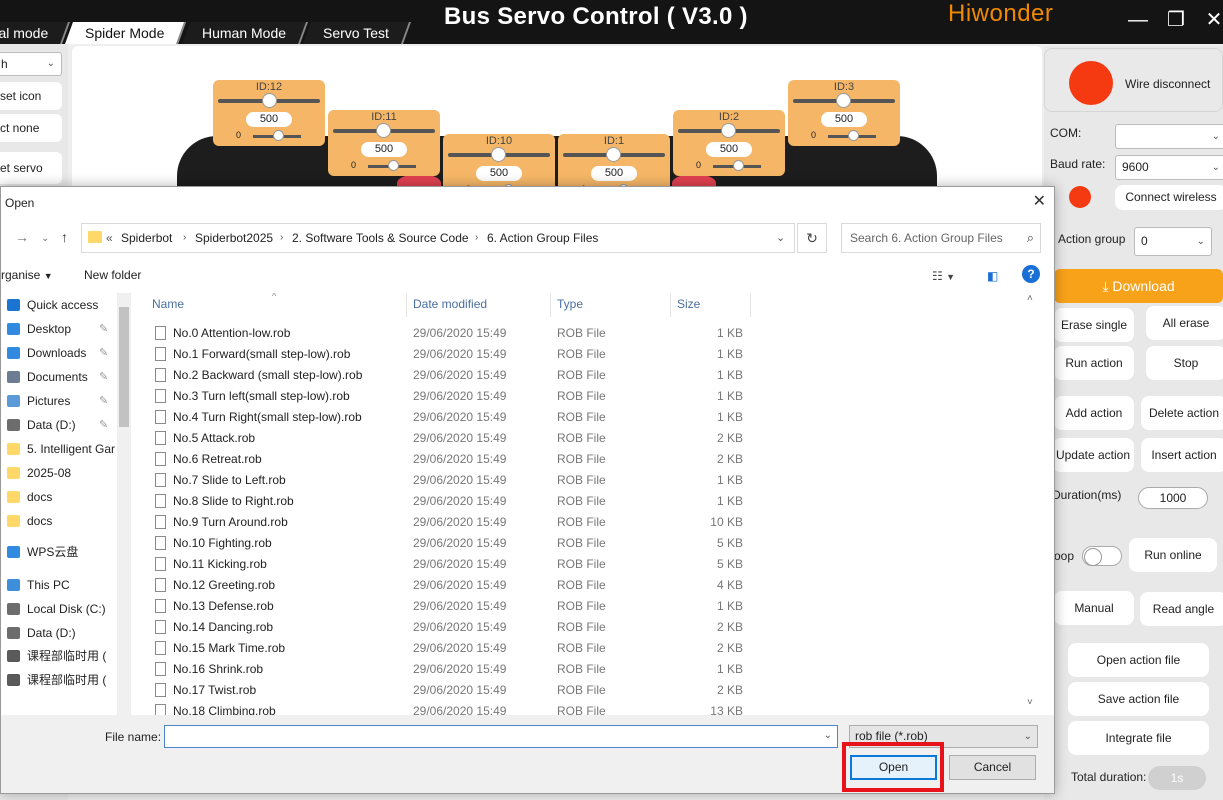  I want to click on column-header-size: Size, so click(711, 305).